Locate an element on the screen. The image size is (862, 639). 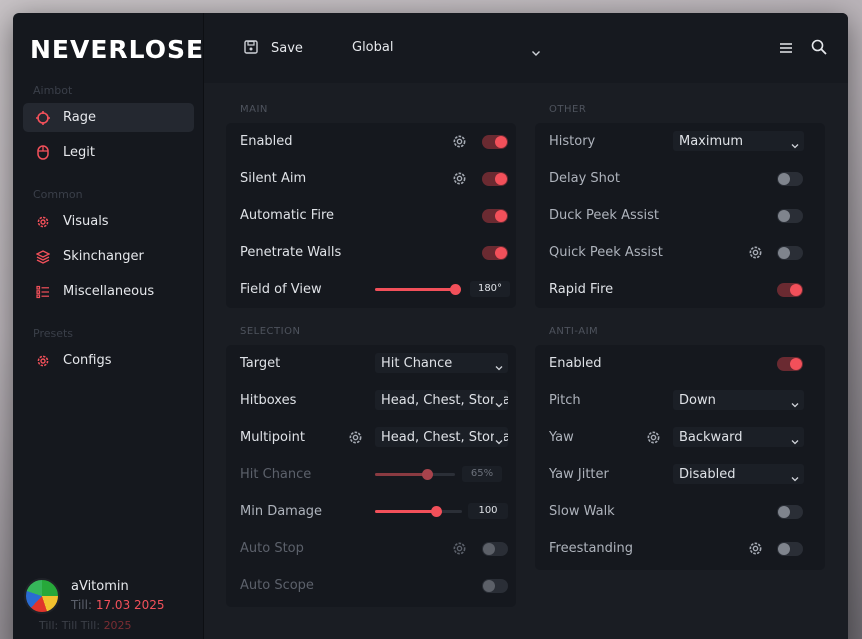
setting-auto-scope: Auto Scope is located at coordinates (371, 585).